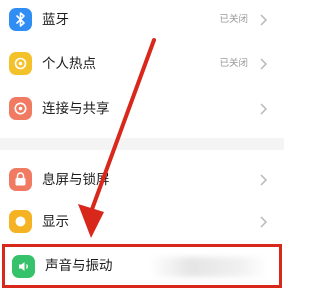  What do you see at coordinates (55, 222) in the screenshot?
I see `settings-item-label: 显示` at bounding box center [55, 222].